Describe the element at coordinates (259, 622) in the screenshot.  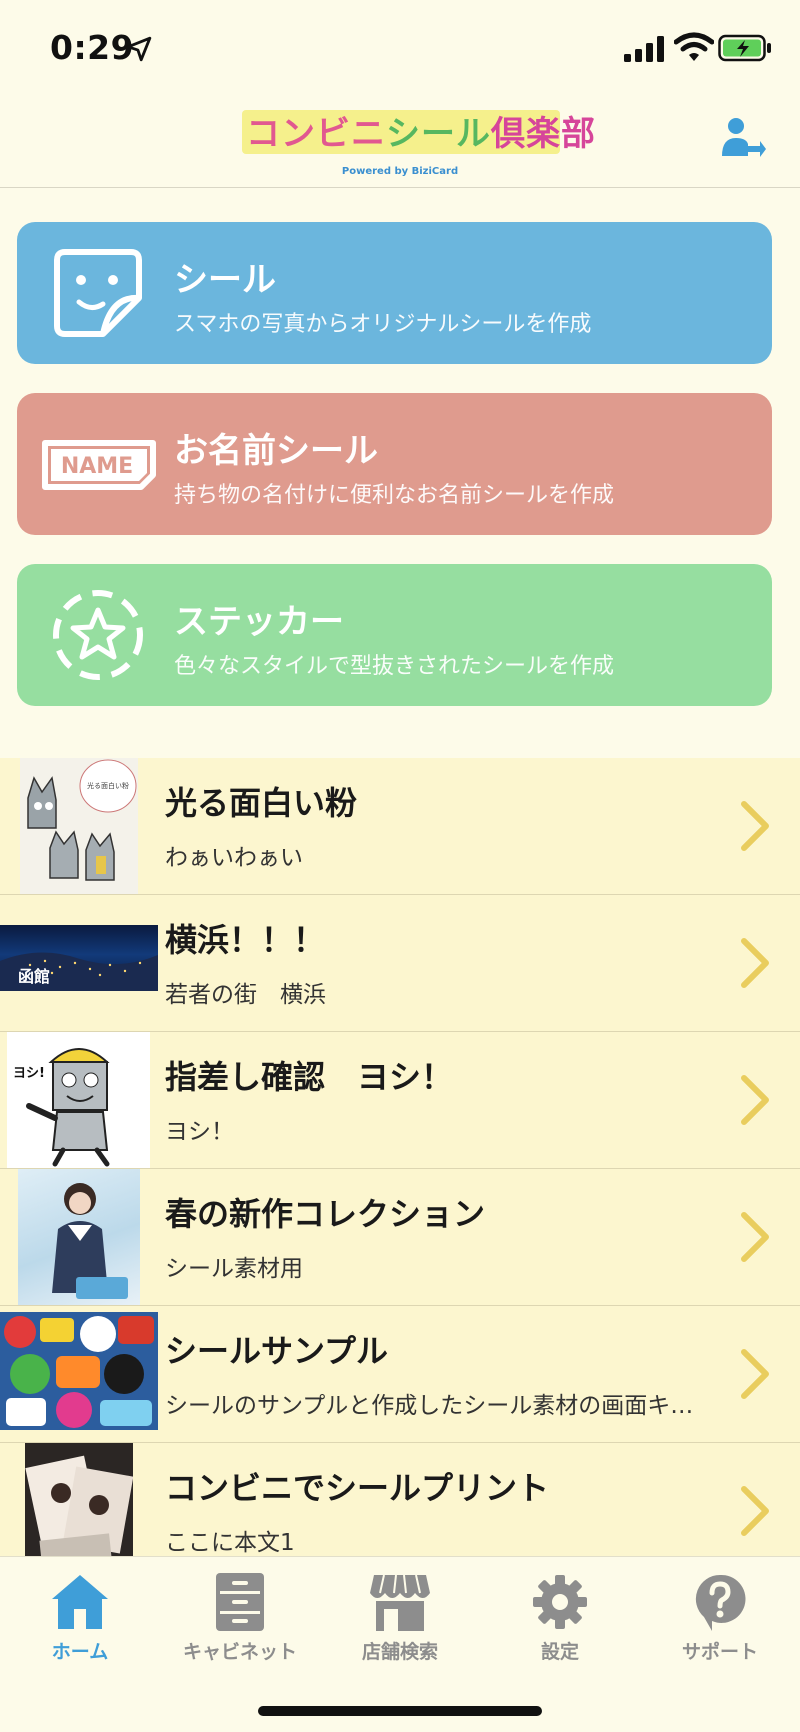
I see `sticker-card-title: ステッカー` at that location.